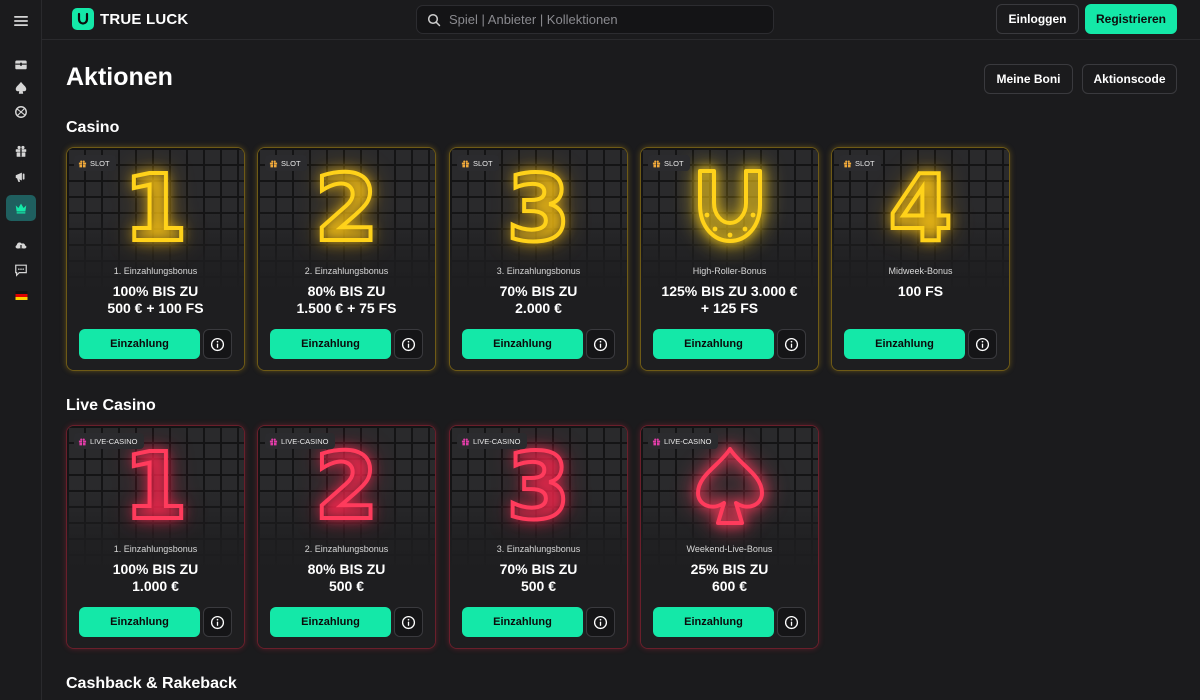 This screenshot has height=700, width=1200. I want to click on login-button: Einloggen, so click(1037, 19).